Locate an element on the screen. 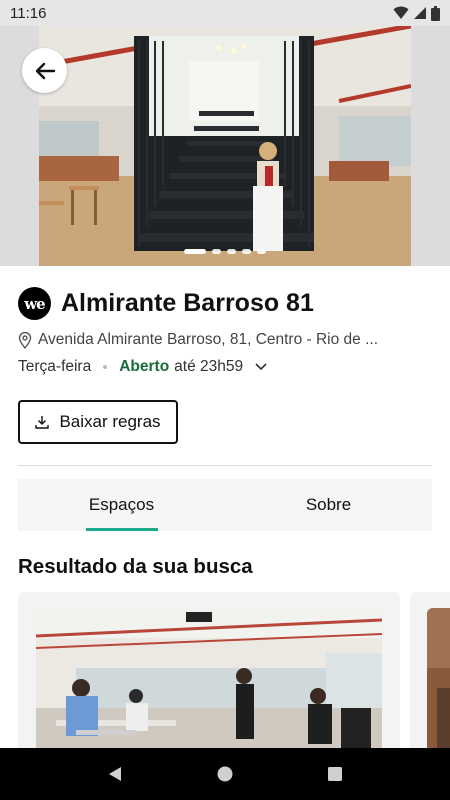  brand-logo: we is located at coordinates (34, 303).